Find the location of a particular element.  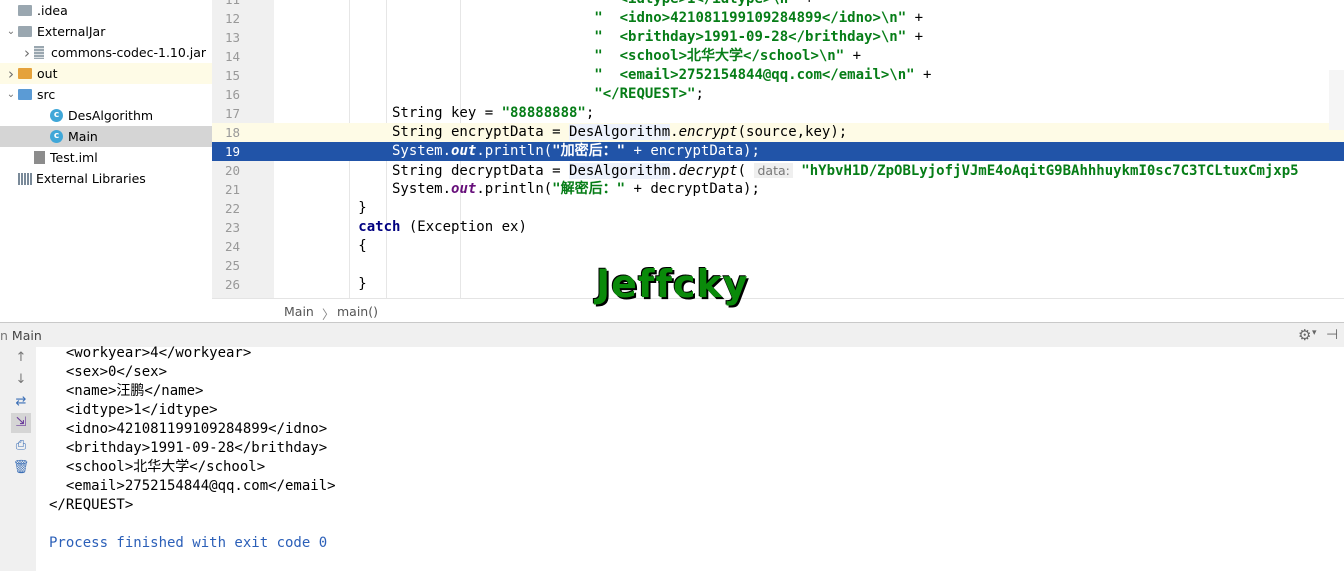

console-line: <idtype>1</idtype> is located at coordinates (133, 410).